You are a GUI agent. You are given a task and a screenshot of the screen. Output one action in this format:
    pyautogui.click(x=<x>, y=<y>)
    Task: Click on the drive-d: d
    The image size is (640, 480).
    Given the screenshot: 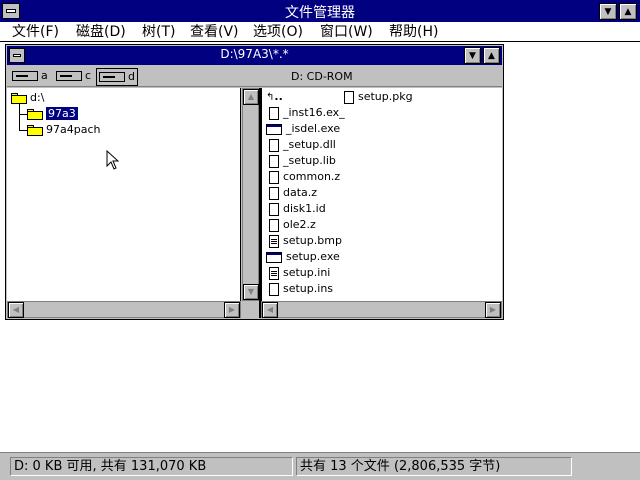 What is the action you would take?
    pyautogui.click(x=117, y=77)
    